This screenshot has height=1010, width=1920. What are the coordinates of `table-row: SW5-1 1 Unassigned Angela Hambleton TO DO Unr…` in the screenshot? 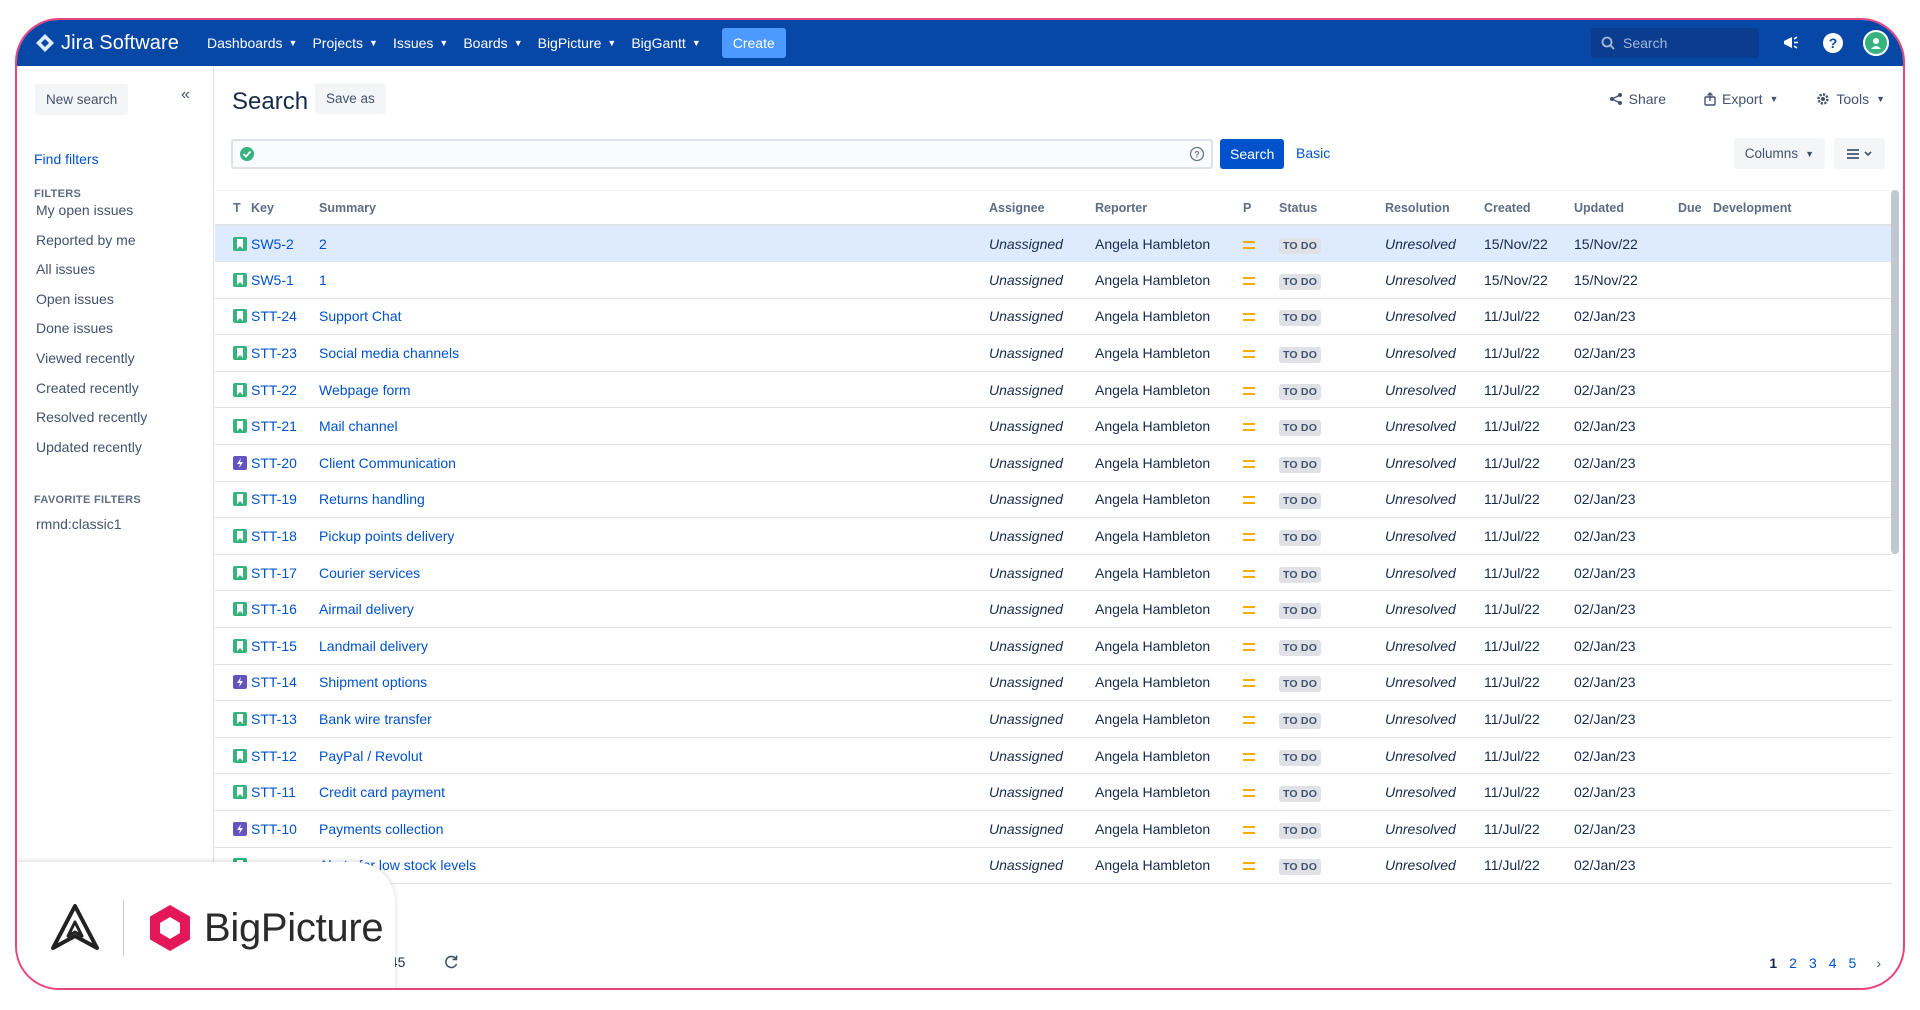 It's located at (1053, 280).